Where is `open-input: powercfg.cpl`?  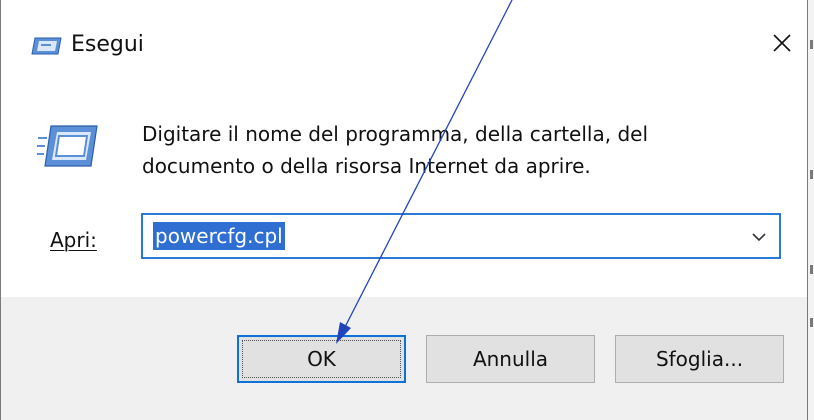
open-input: powercfg.cpl is located at coordinates (219, 236).